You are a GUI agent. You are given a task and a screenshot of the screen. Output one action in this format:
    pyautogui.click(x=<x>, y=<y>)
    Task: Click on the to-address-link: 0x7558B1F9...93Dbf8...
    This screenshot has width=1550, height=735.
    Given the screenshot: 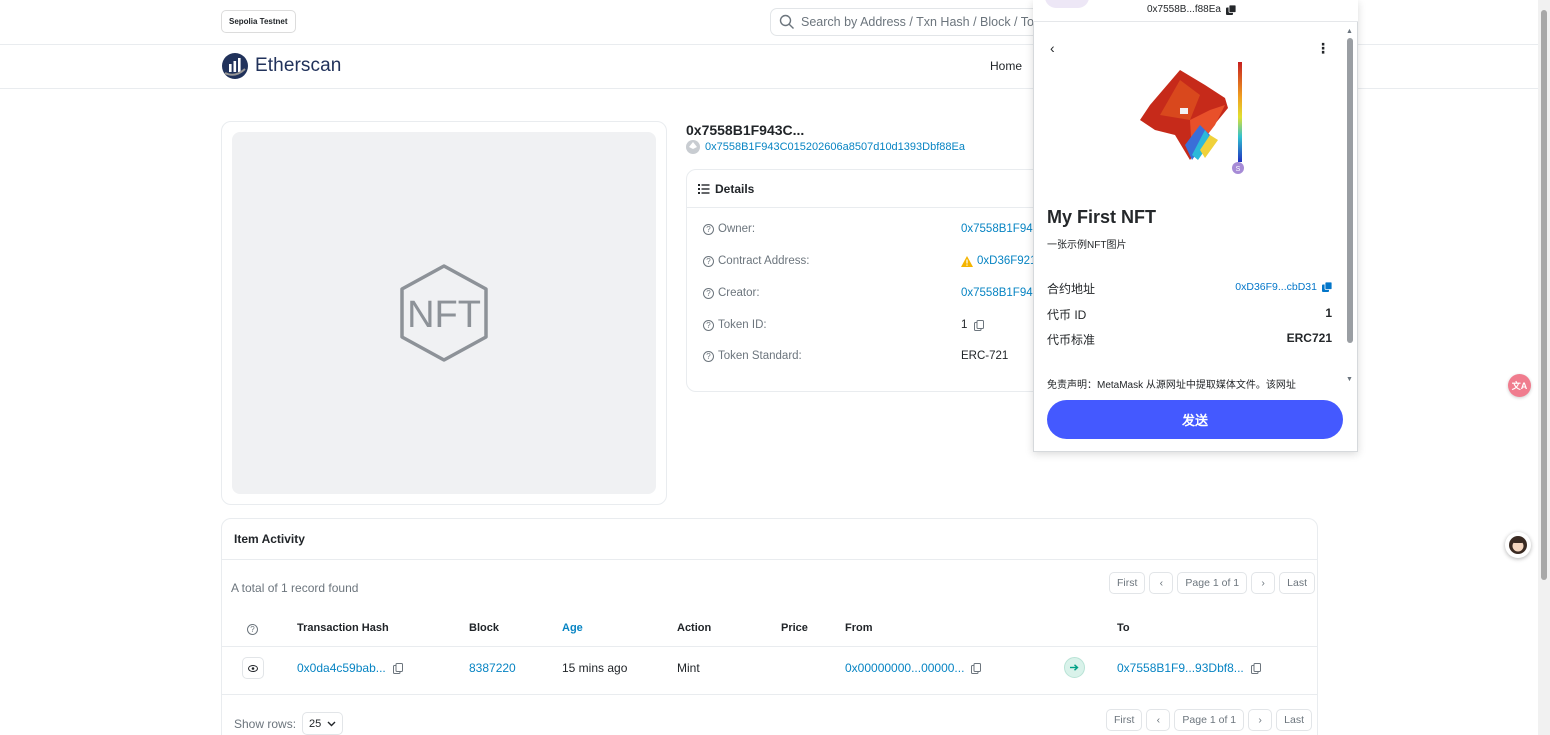 What is the action you would take?
    pyautogui.click(x=1189, y=668)
    